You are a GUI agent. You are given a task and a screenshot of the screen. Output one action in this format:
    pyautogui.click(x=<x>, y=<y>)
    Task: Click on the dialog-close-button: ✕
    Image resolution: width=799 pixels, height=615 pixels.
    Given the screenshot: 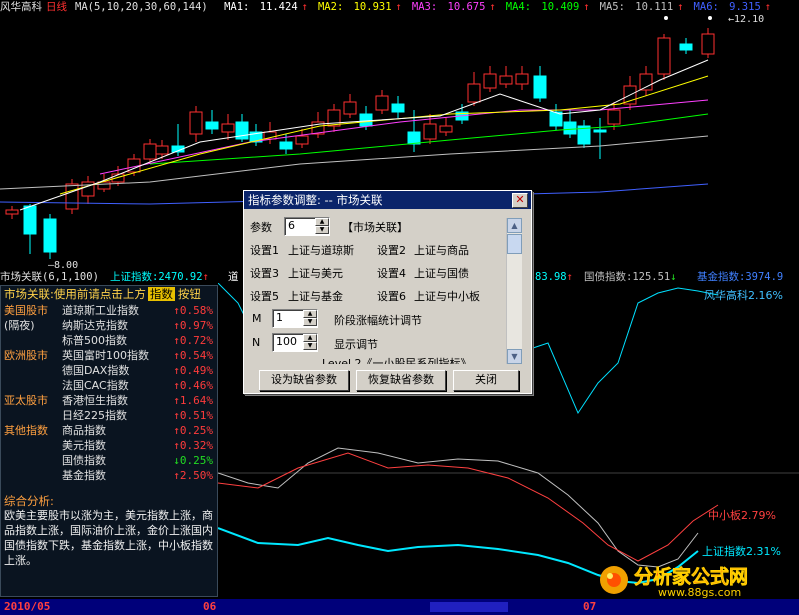 What is the action you would take?
    pyautogui.click(x=520, y=200)
    